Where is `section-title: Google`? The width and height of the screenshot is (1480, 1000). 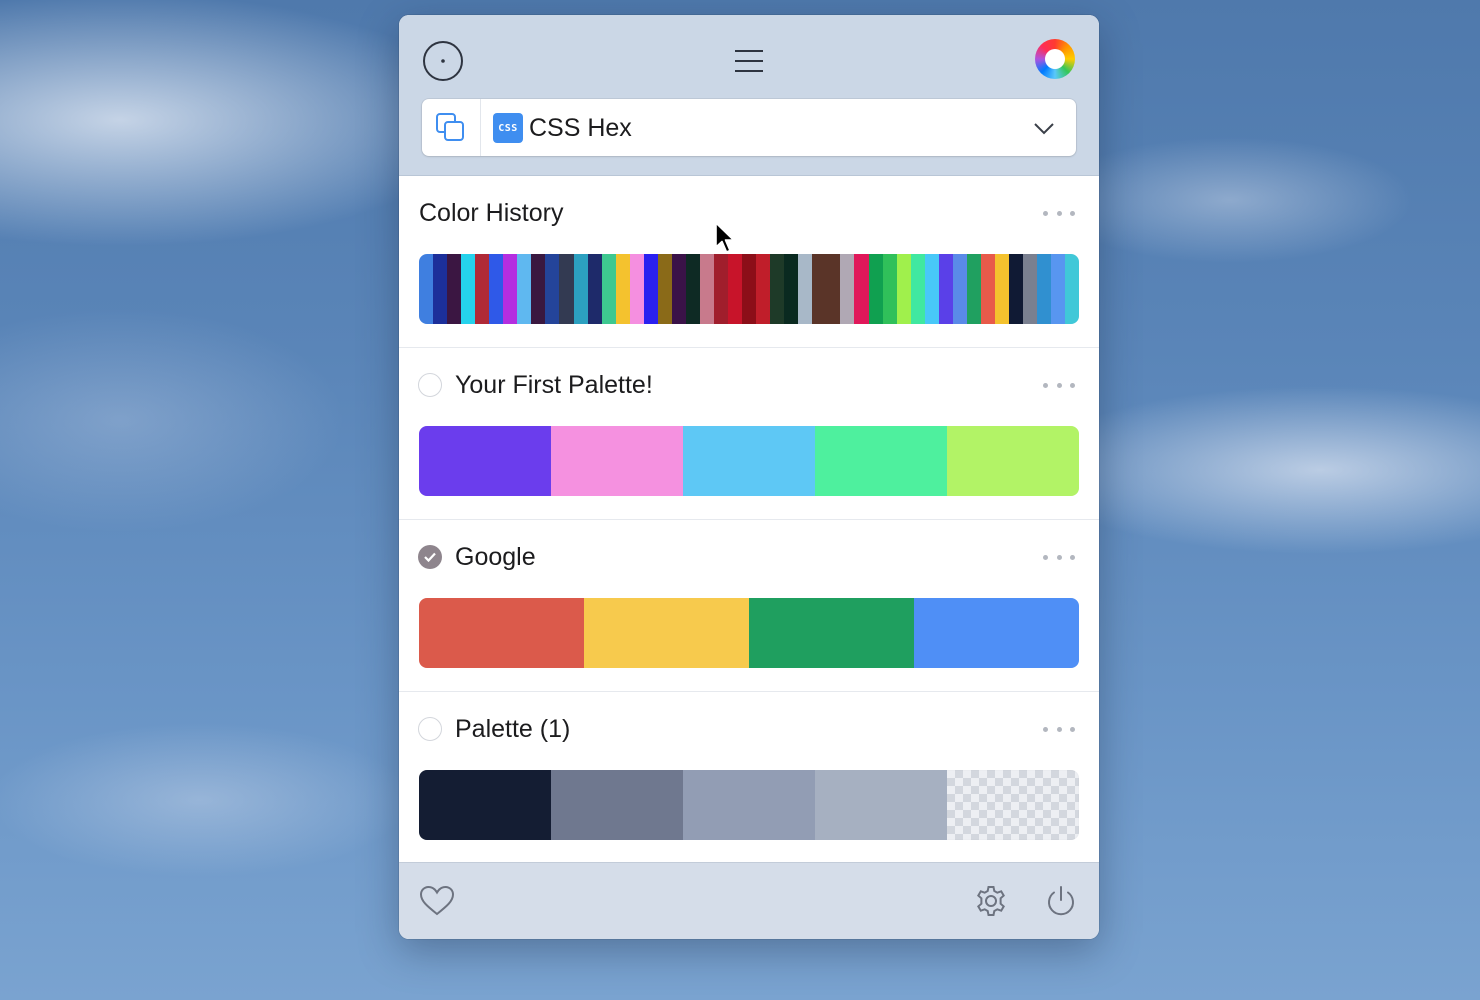
section-title: Google is located at coordinates (495, 557).